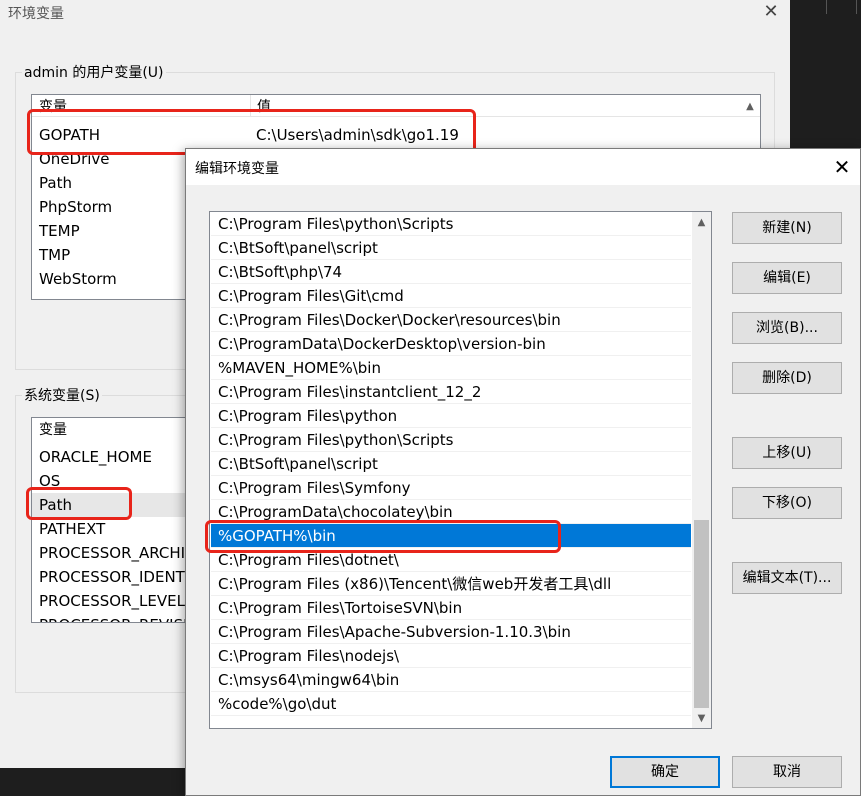 Image resolution: width=861 pixels, height=796 pixels. I want to click on path-entry: C:\Program Files\nodejs\, so click(451, 656).